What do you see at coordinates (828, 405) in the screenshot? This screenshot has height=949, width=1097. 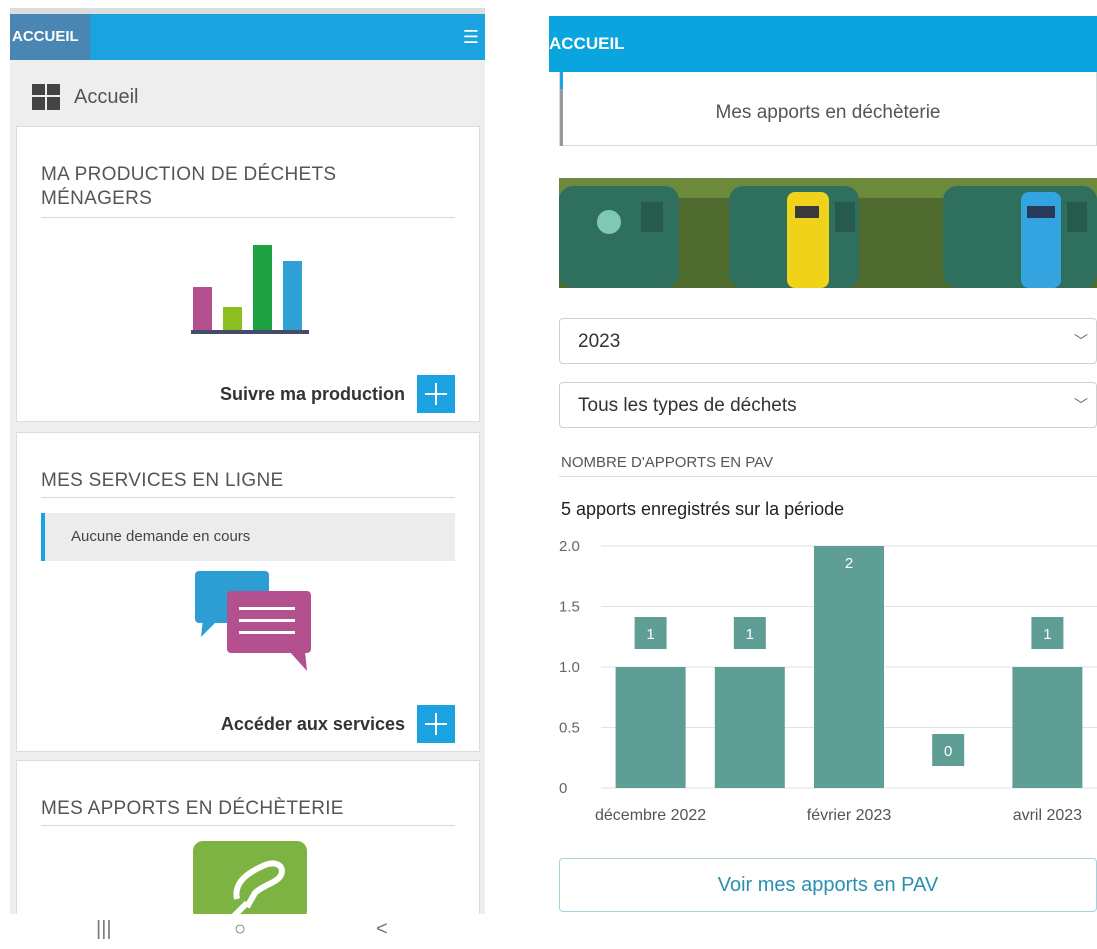 I see `waste-type-select: Tous les types de déchets ﹀` at bounding box center [828, 405].